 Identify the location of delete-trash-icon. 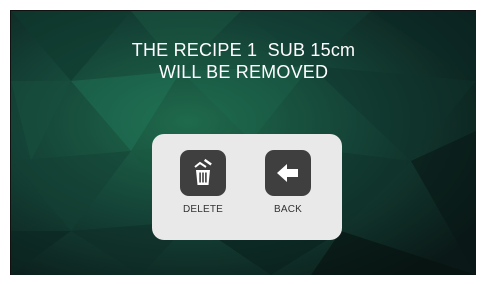
(203, 171).